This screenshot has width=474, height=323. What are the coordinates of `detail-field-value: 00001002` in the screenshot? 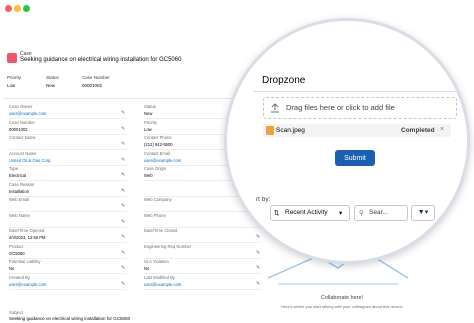 It's located at (18, 129).